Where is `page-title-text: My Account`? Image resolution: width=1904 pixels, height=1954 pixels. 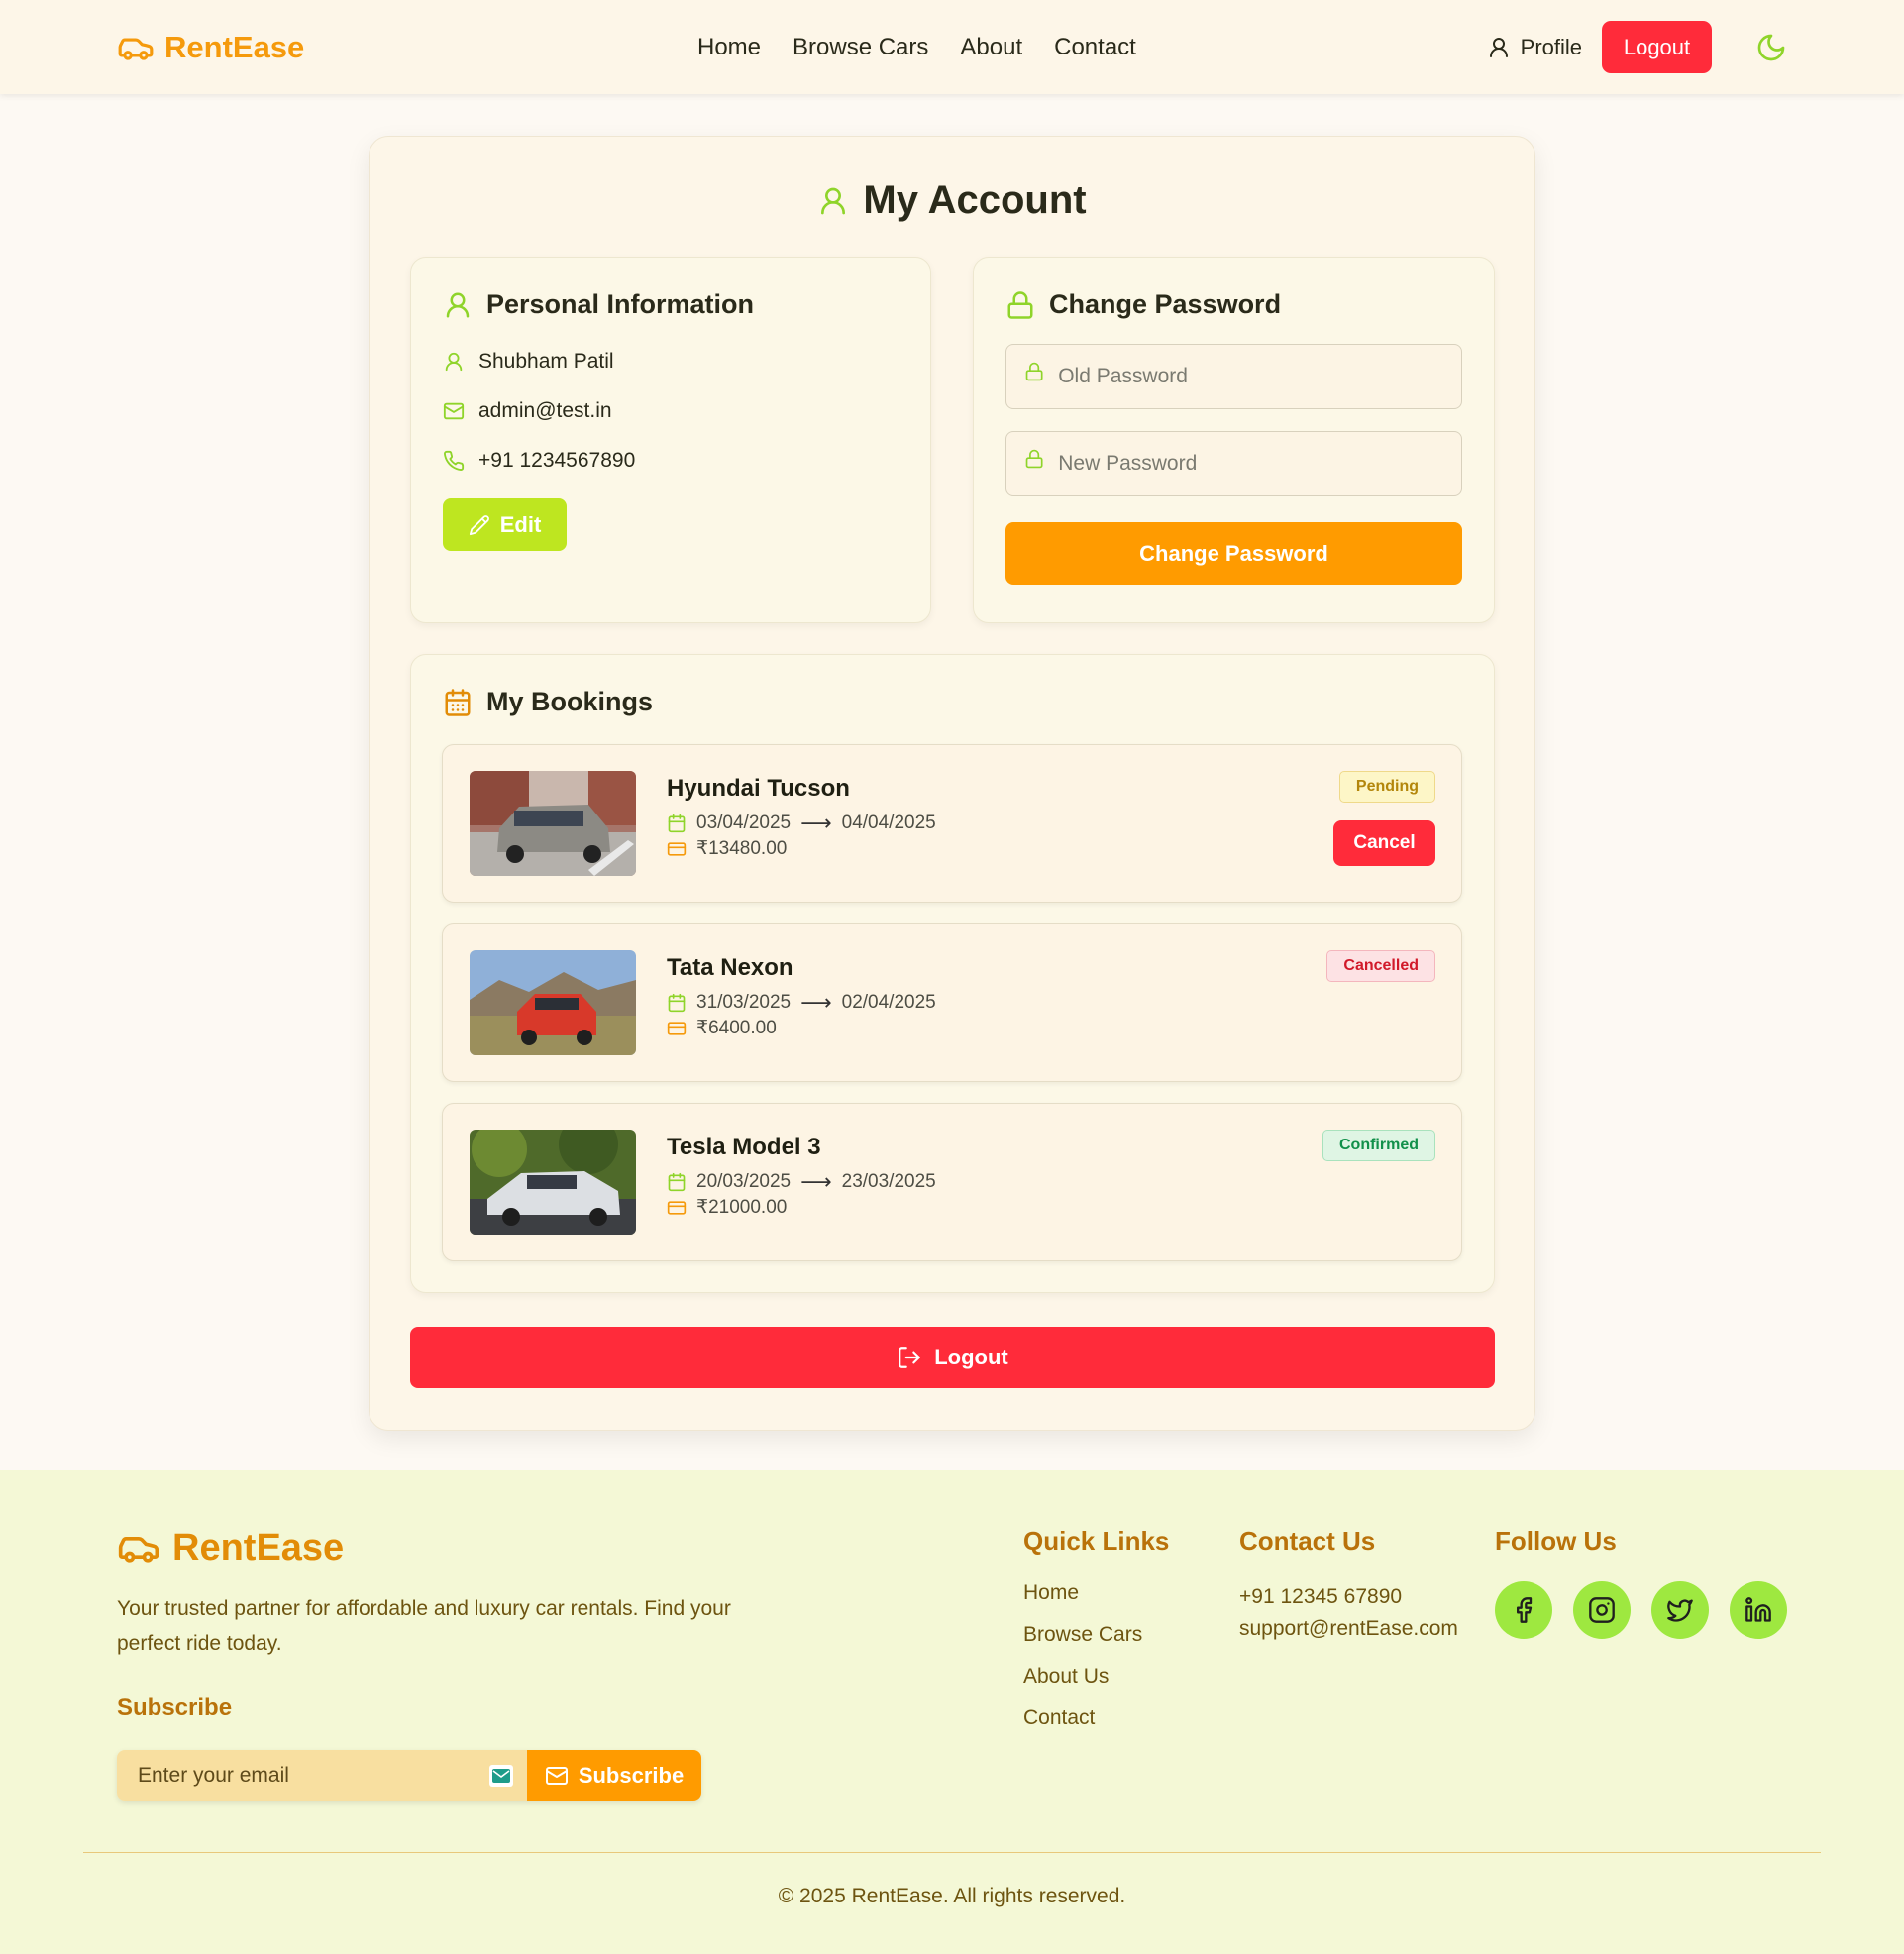
page-title-text: My Account is located at coordinates (975, 200).